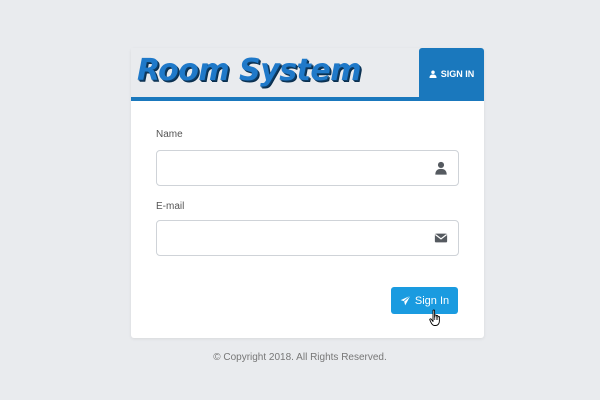  I want to click on tab-sign-in: SIGN IN, so click(451, 74).